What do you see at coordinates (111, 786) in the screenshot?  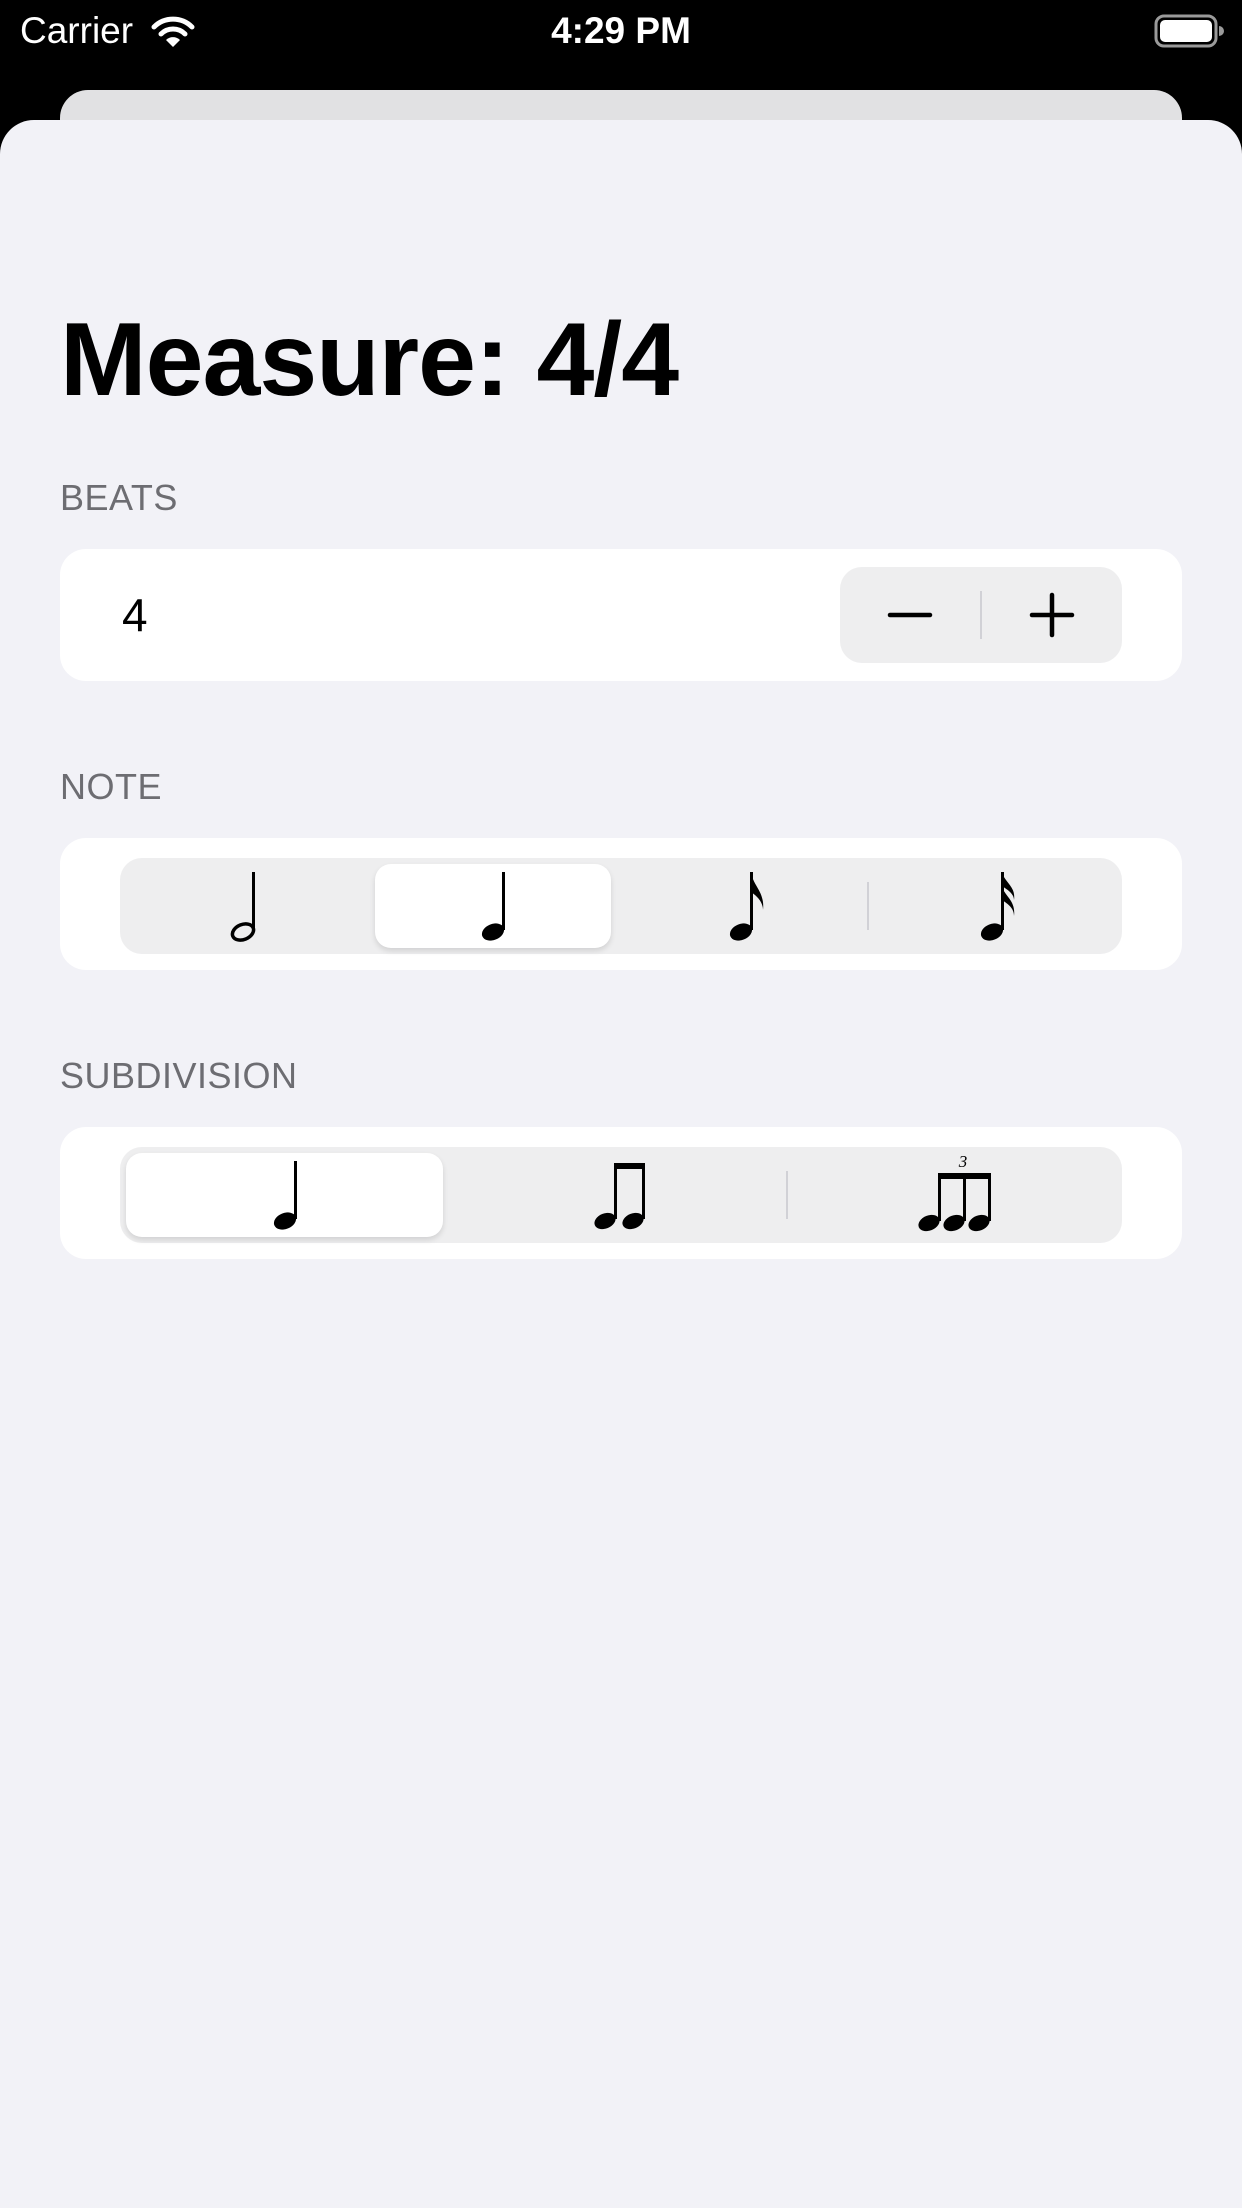 I see `note-section-header: NOTE` at bounding box center [111, 786].